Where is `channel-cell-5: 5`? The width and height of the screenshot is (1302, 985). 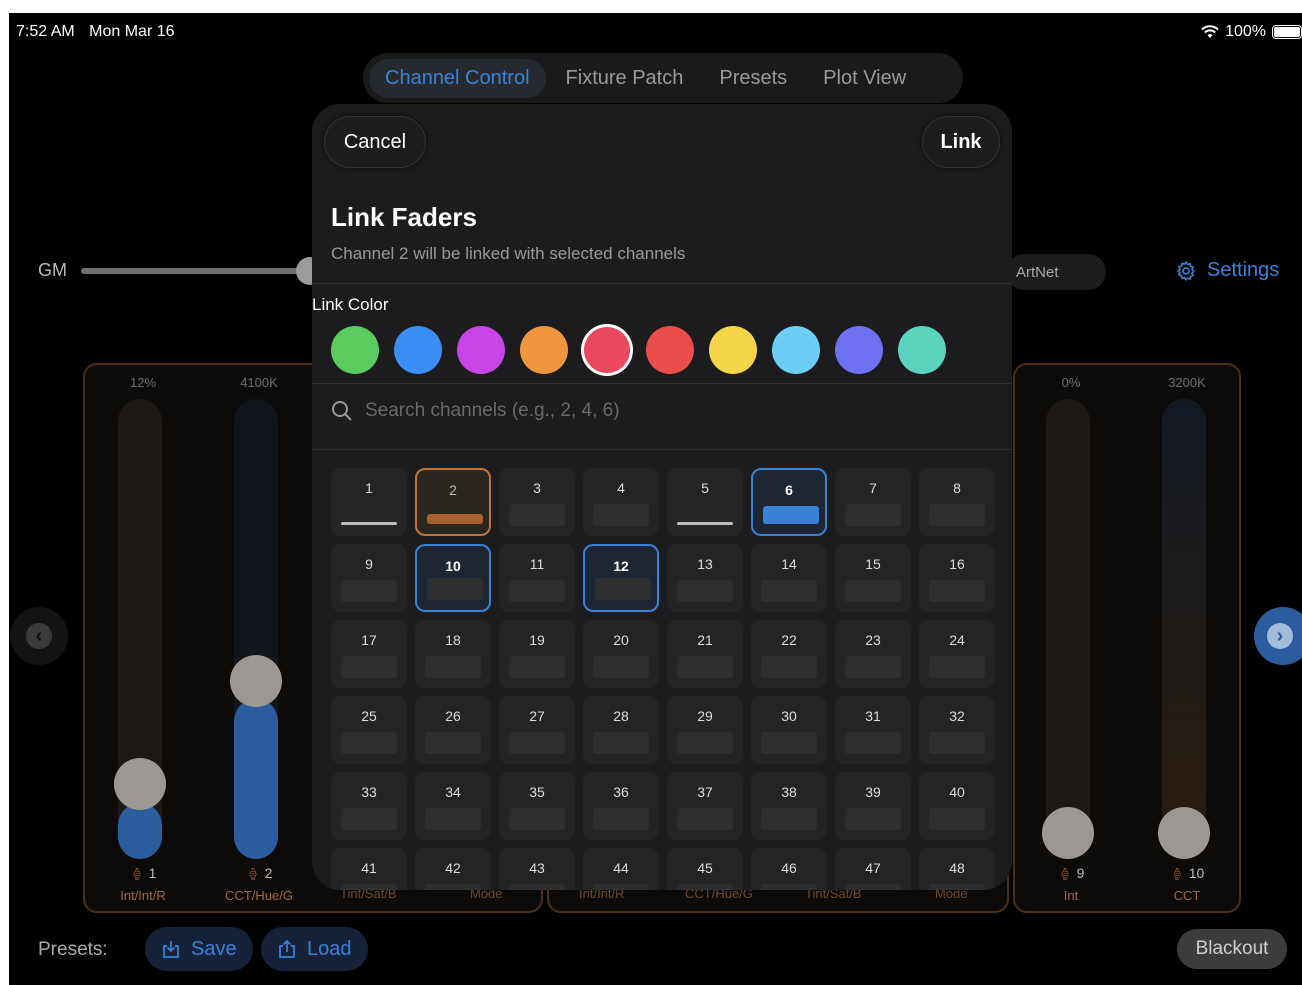
channel-cell-5: 5 is located at coordinates (705, 502).